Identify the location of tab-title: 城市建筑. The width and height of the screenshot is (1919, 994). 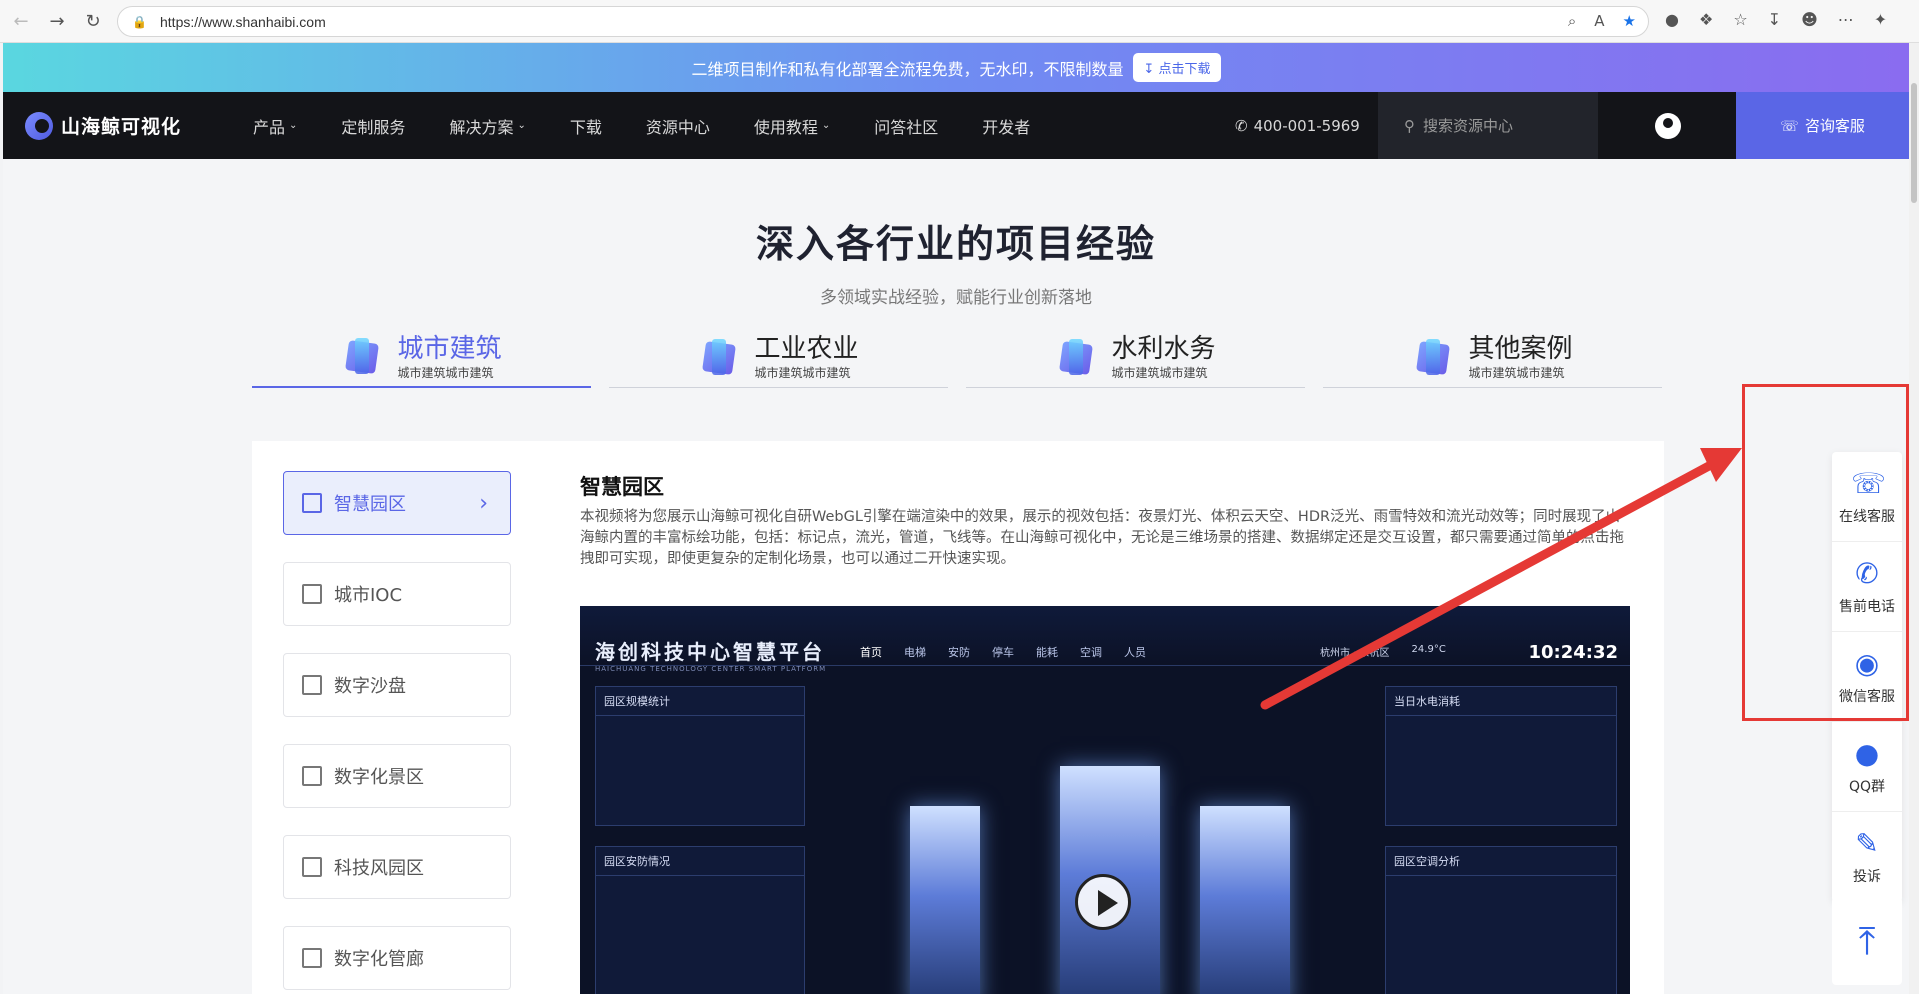
(449, 348).